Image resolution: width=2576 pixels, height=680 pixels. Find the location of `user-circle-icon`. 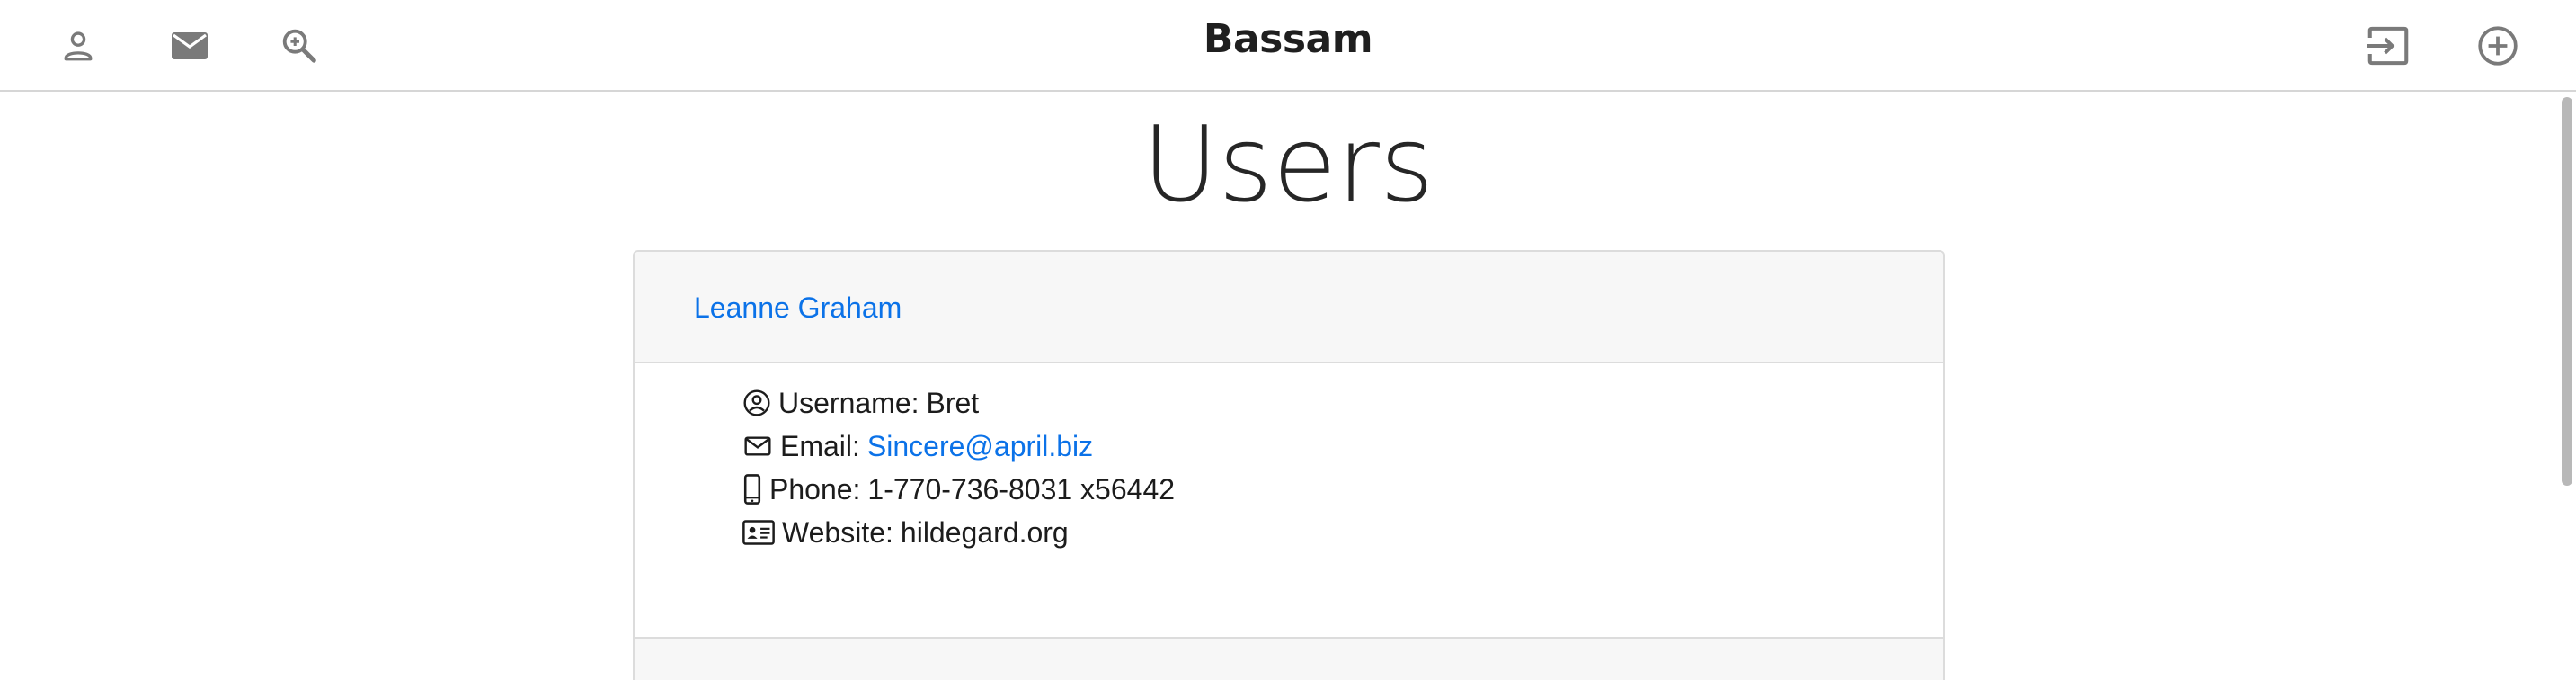

user-circle-icon is located at coordinates (756, 403).